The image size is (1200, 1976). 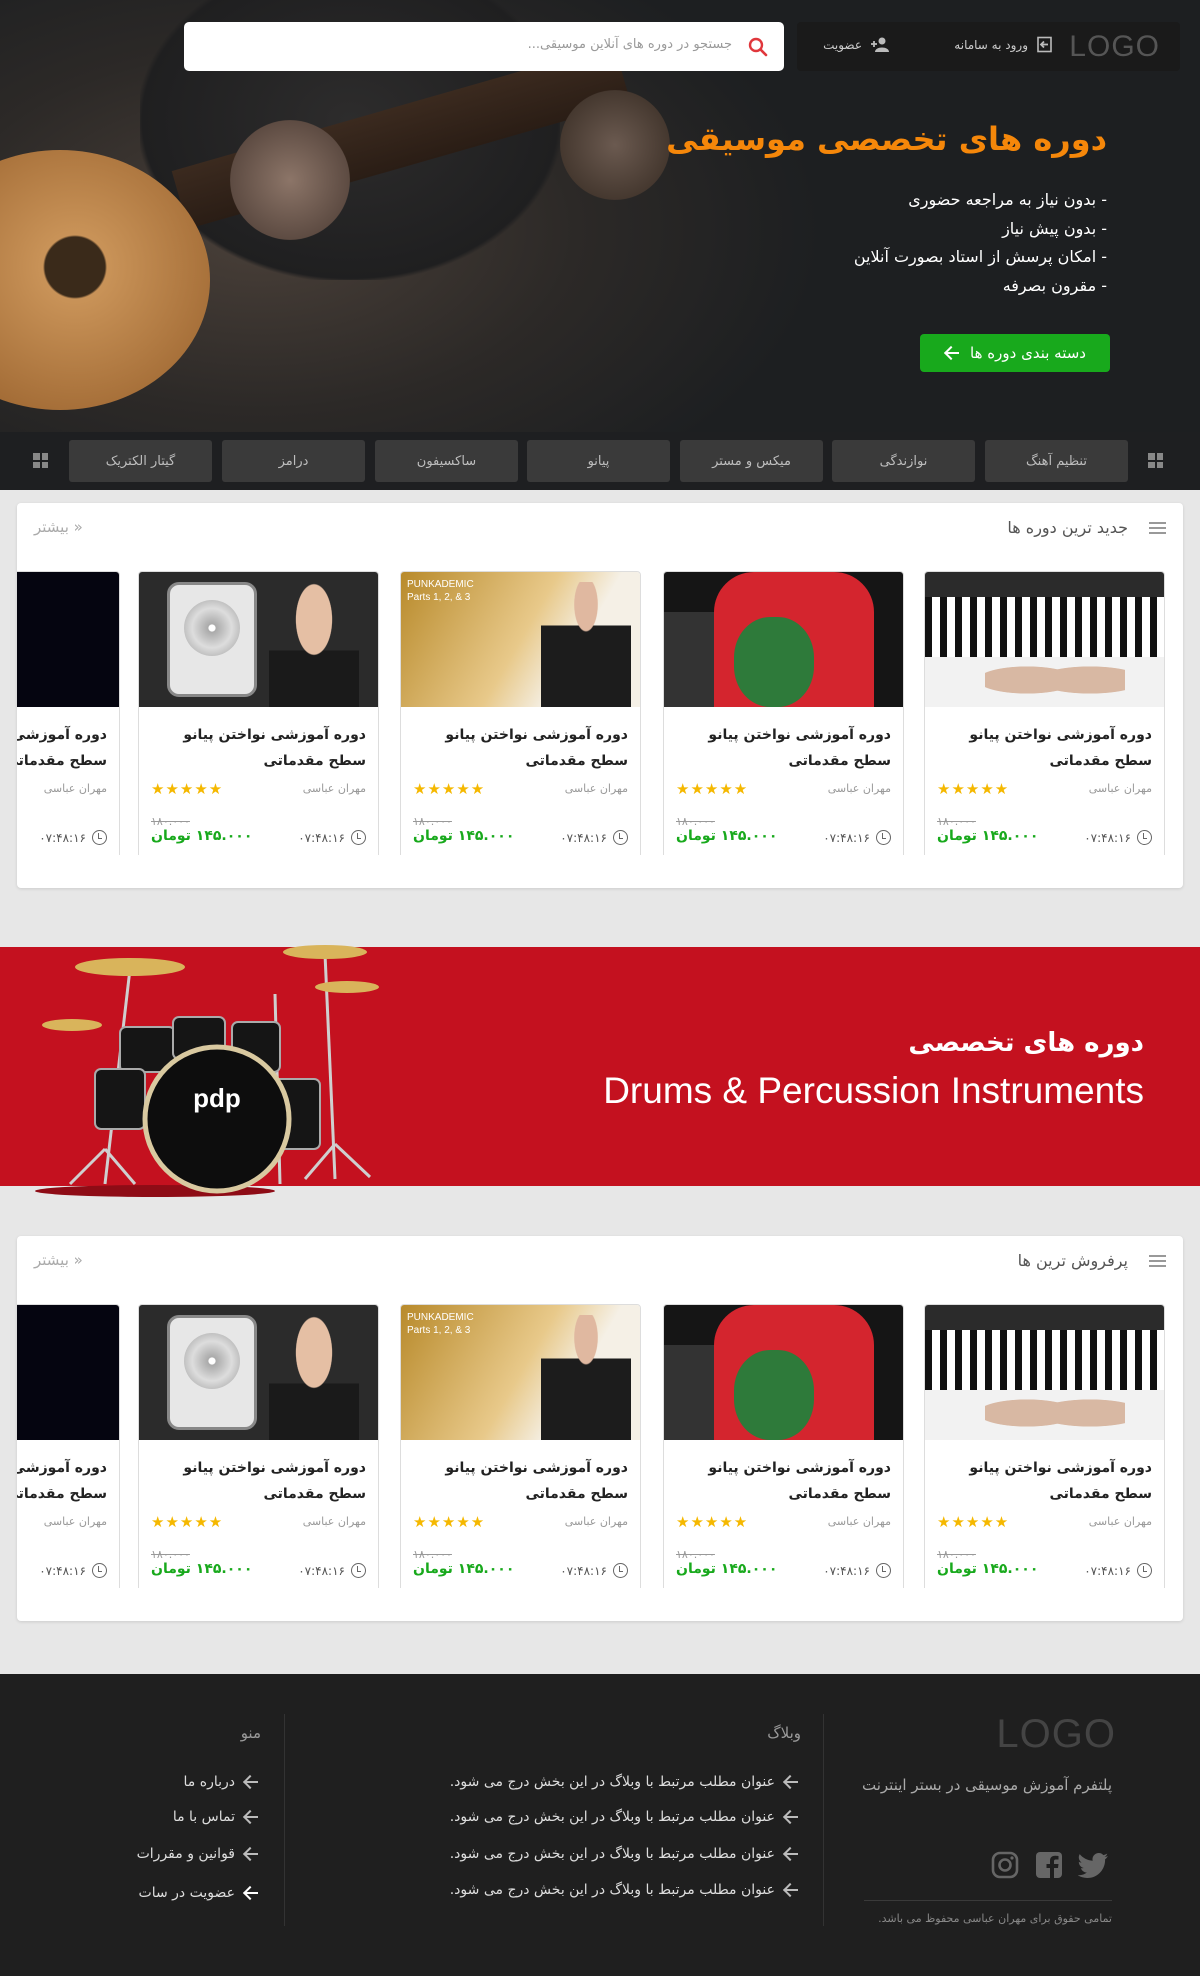 I want to click on social-links, so click(x=1050, y=1865).